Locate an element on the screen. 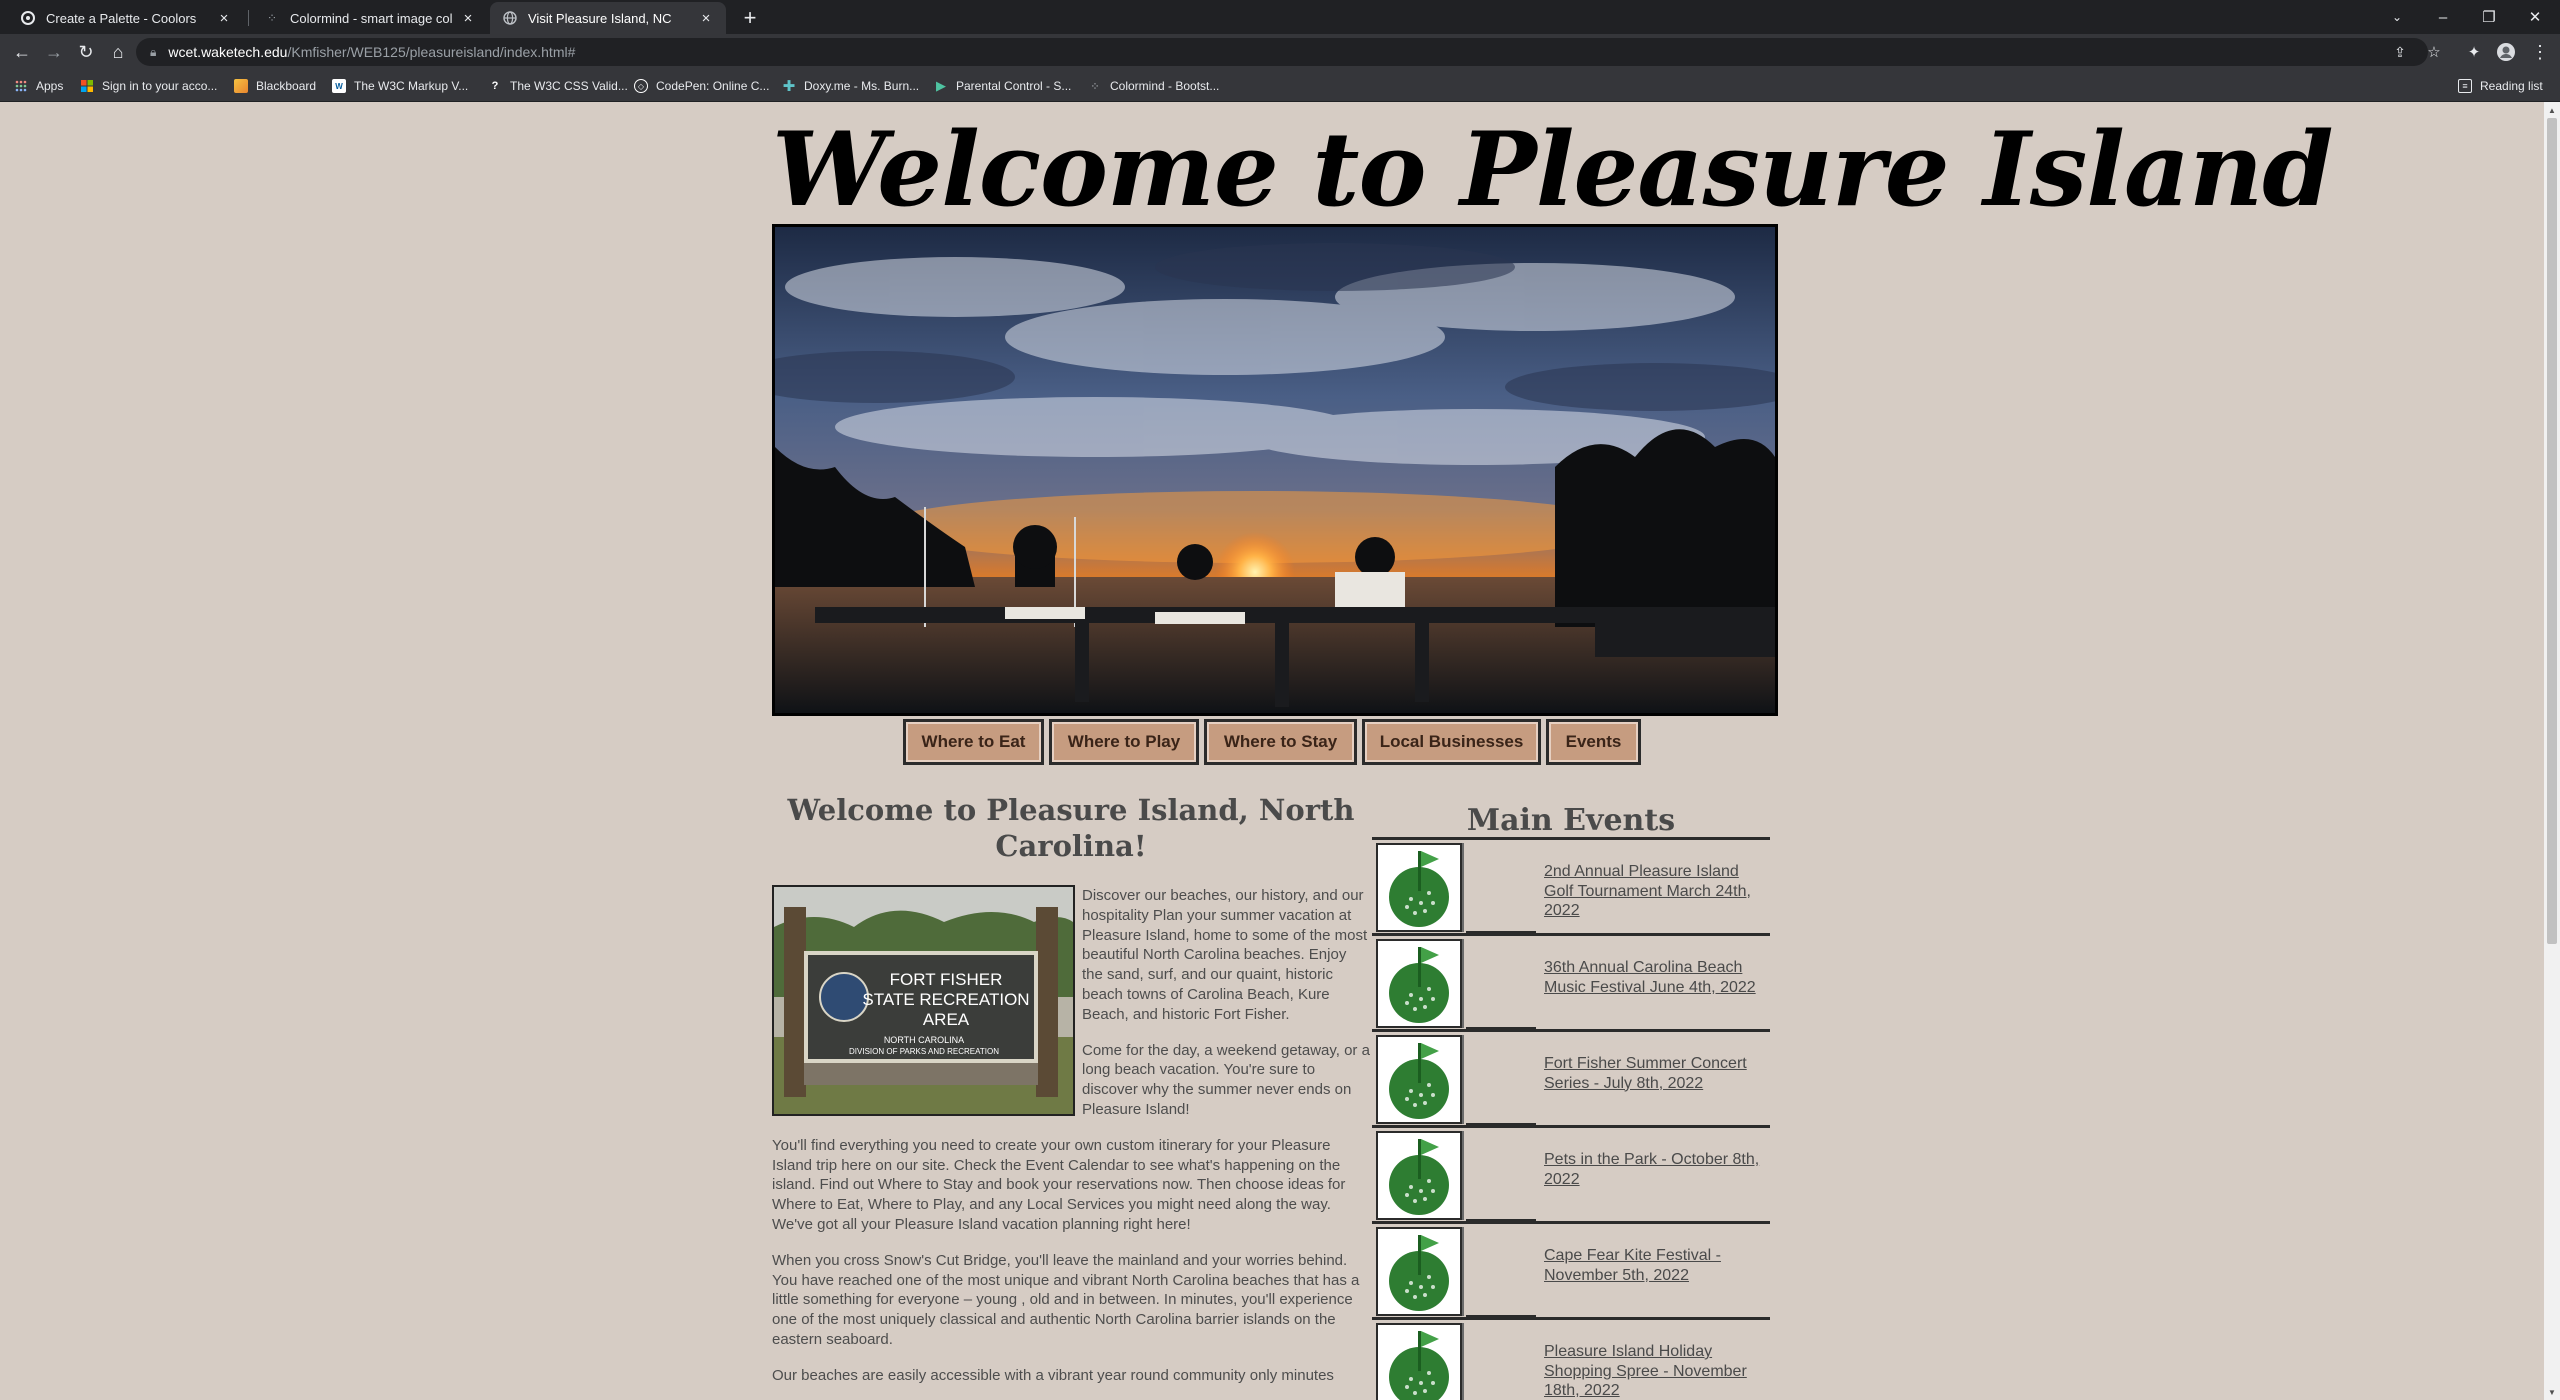 Image resolution: width=2560 pixels, height=1400 pixels. tab-pleasure-island: Visit Pleasure Island, NC × is located at coordinates (608, 18).